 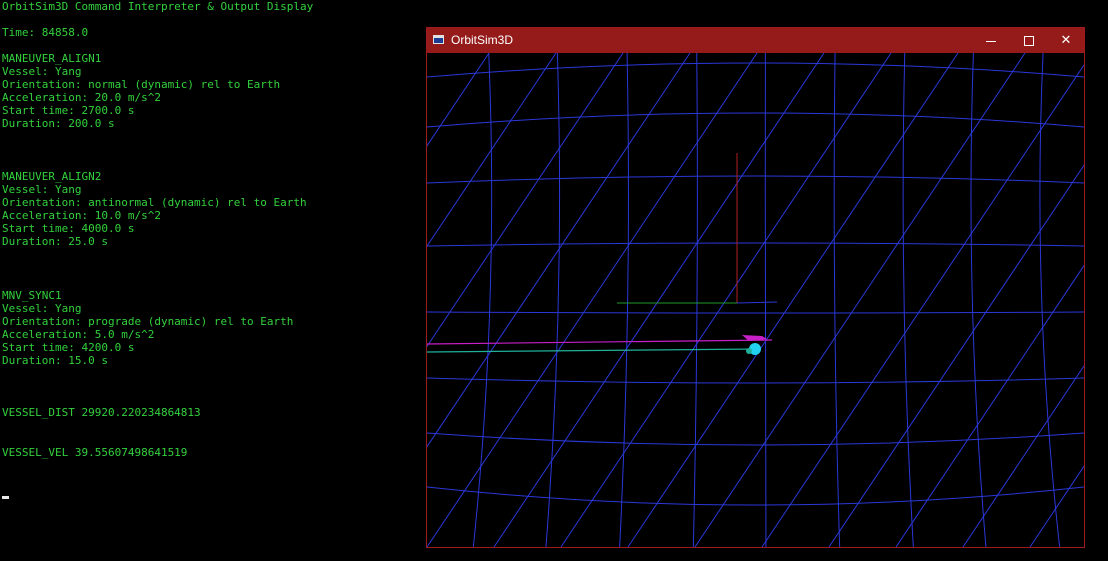 I want to click on maneuver-acceleration: Acceleration: 10.0 m/s^2, so click(x=81, y=215).